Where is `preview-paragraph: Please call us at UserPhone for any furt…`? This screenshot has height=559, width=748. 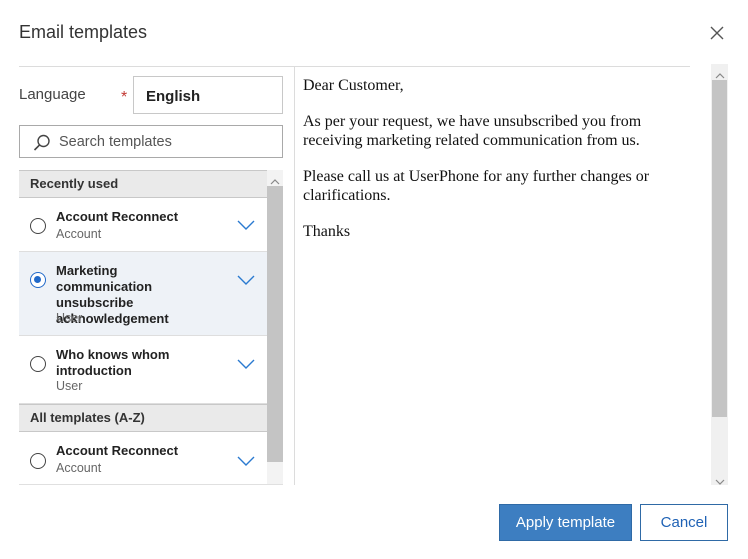 preview-paragraph: Please call us at UserPhone for any furt… is located at coordinates (476, 186).